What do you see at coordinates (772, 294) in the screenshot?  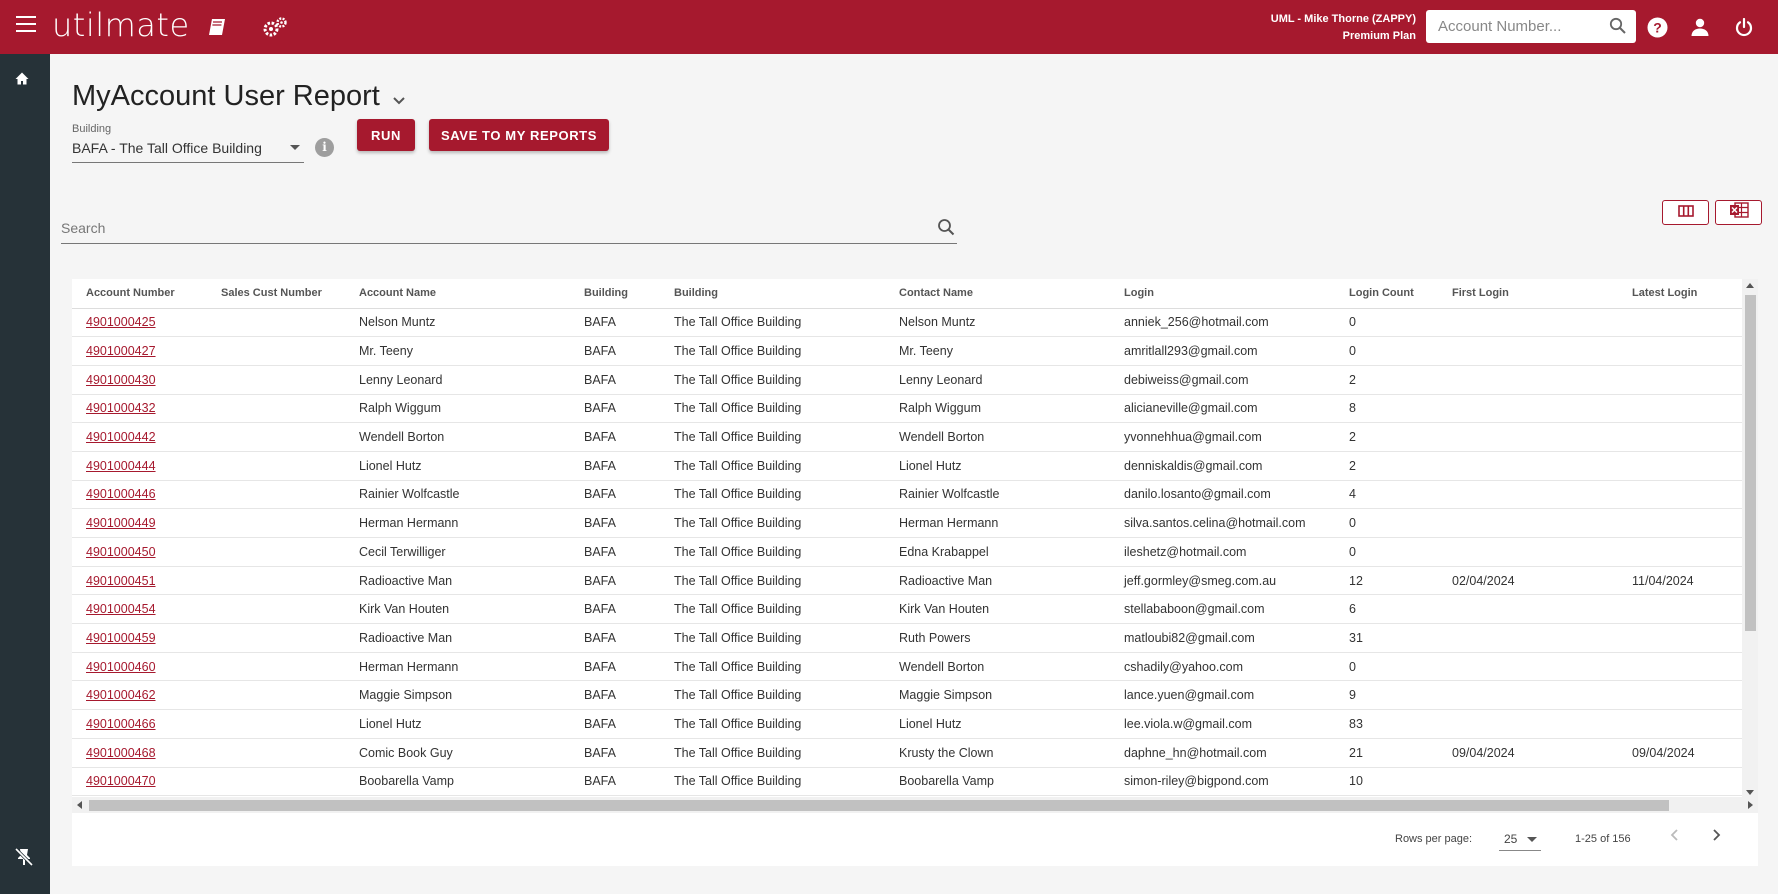 I see `col-header-building-name: Building` at bounding box center [772, 294].